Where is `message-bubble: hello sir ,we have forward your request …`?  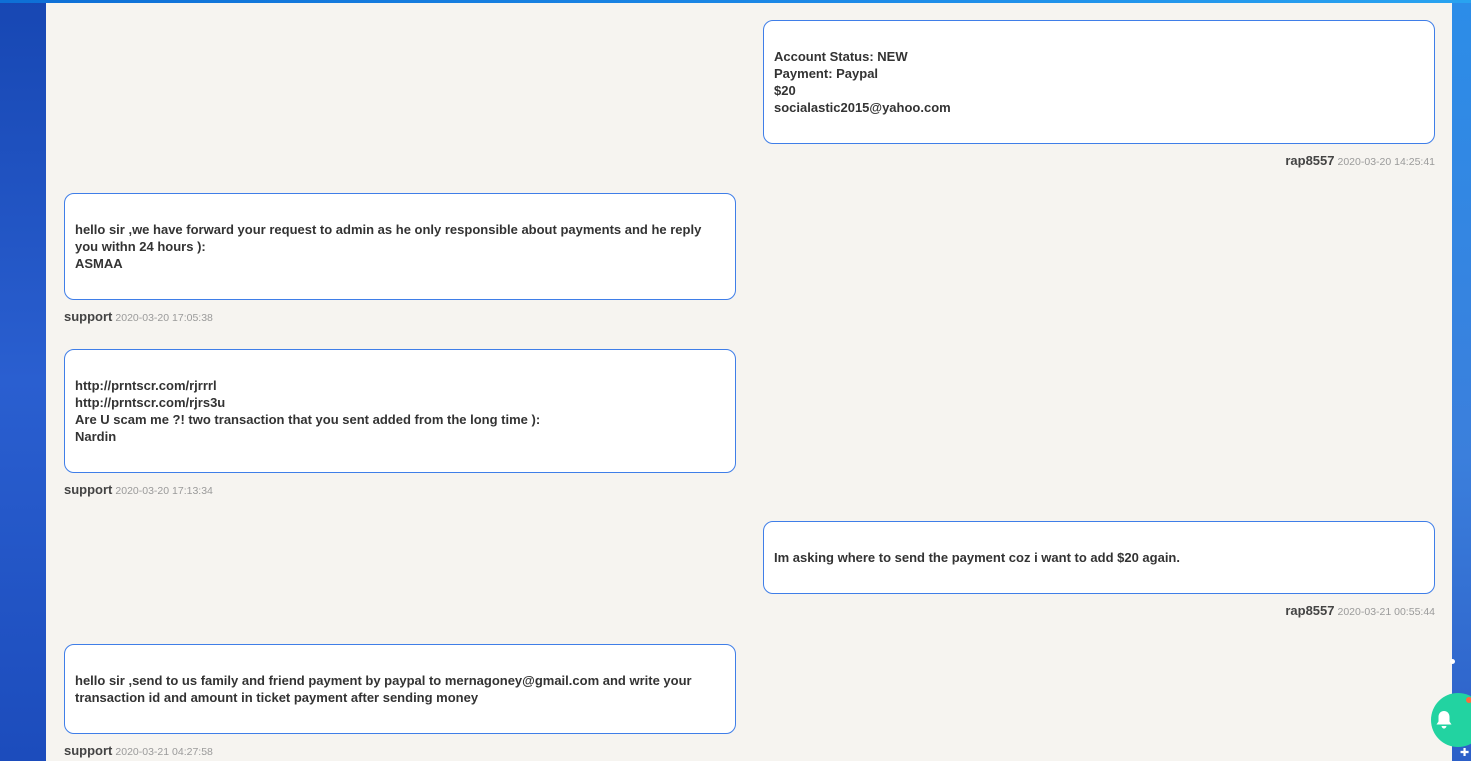
message-bubble: hello sir ,we have forward your request … is located at coordinates (400, 246).